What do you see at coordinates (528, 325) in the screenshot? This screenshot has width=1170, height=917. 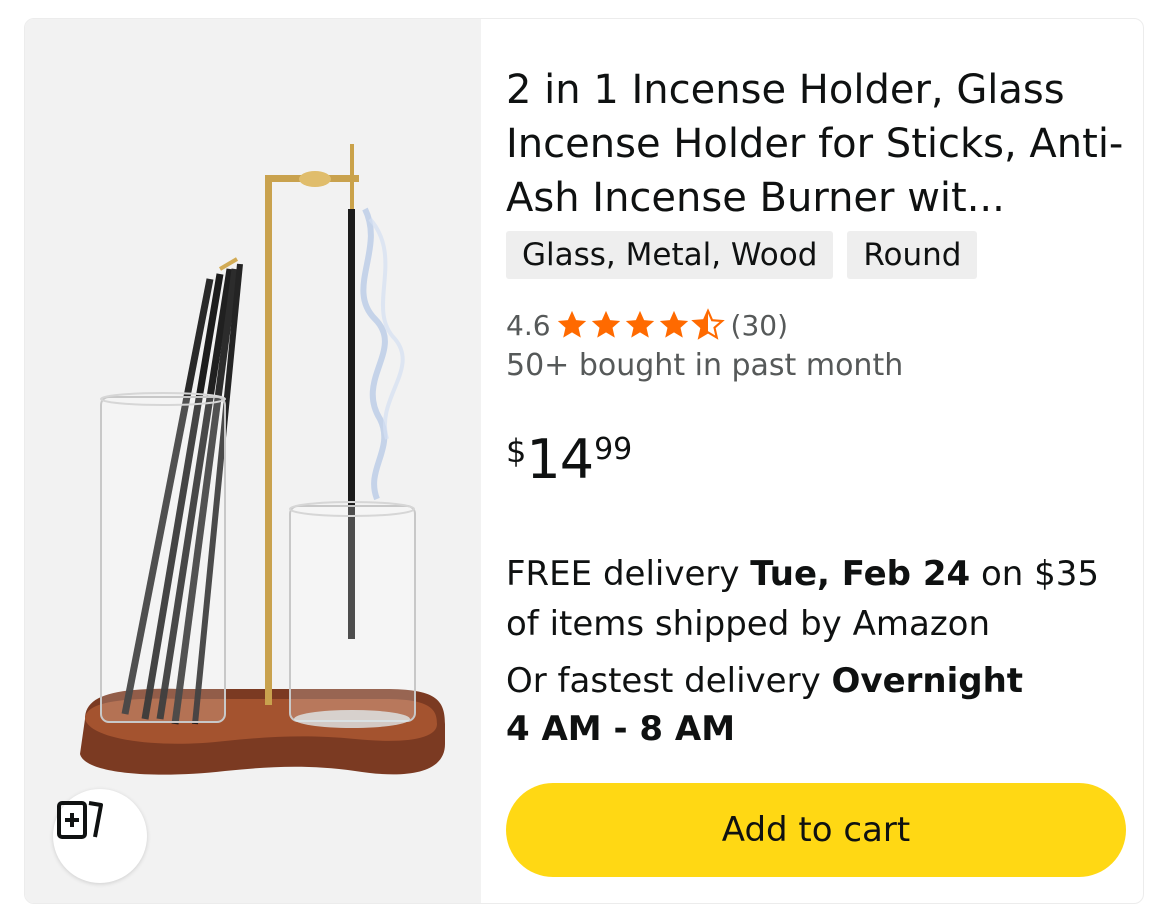 I see `rating-value: 4.6` at bounding box center [528, 325].